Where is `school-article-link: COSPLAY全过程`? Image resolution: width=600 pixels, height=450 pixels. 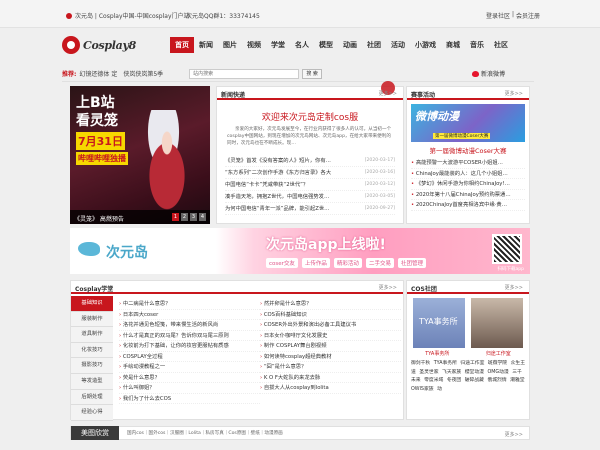
school-article-link: COSPLAY全过程 is located at coordinates (189, 357).